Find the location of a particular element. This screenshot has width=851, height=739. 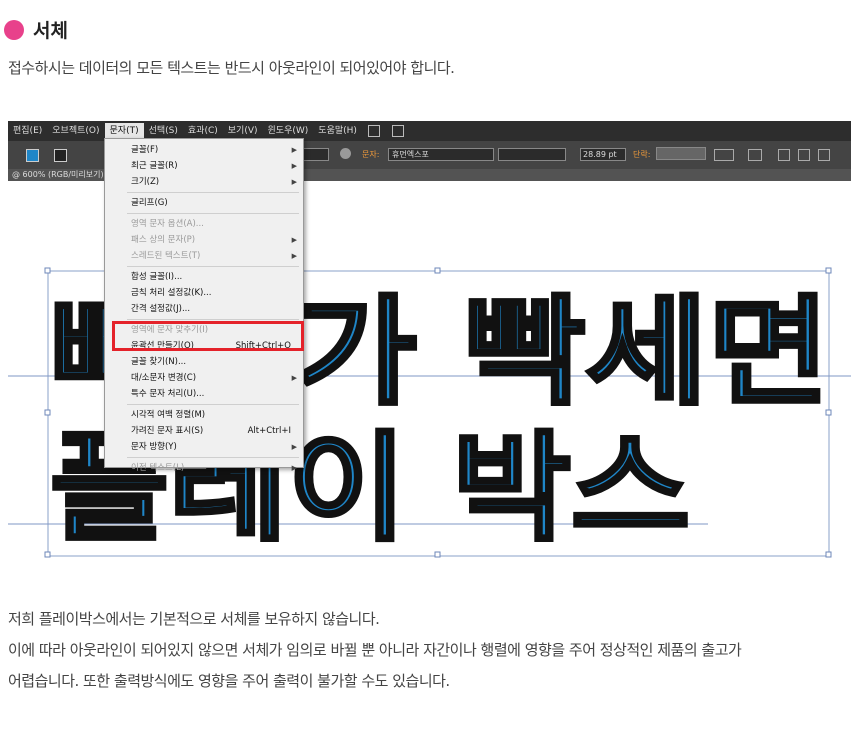

menu-item-label: 크기(Z) is located at coordinates (145, 182).